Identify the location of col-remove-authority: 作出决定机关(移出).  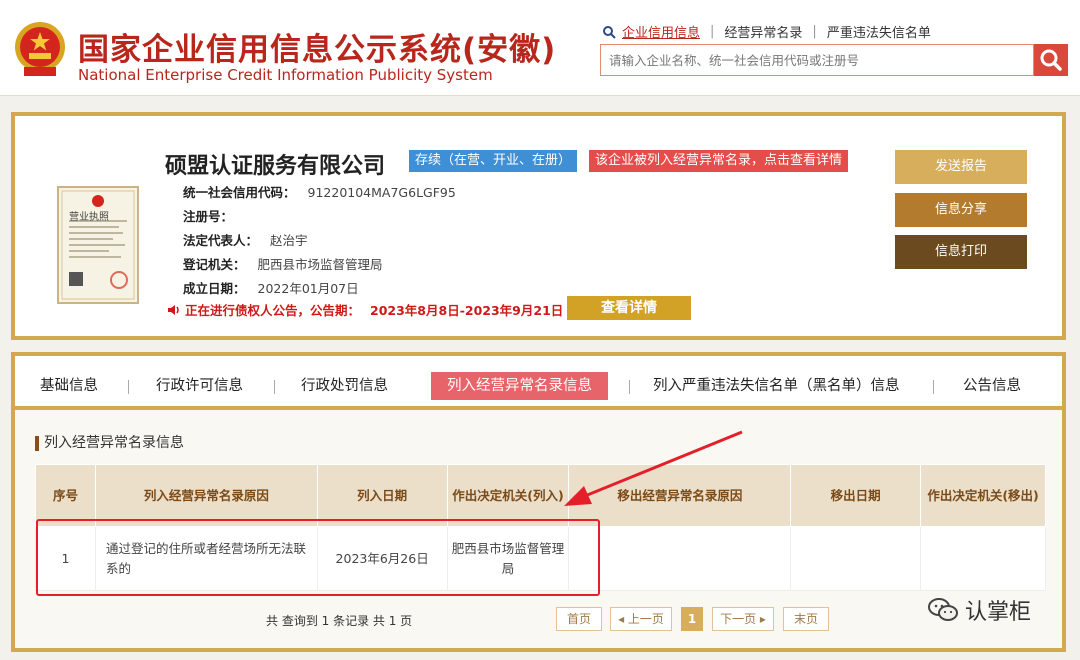
(983, 495).